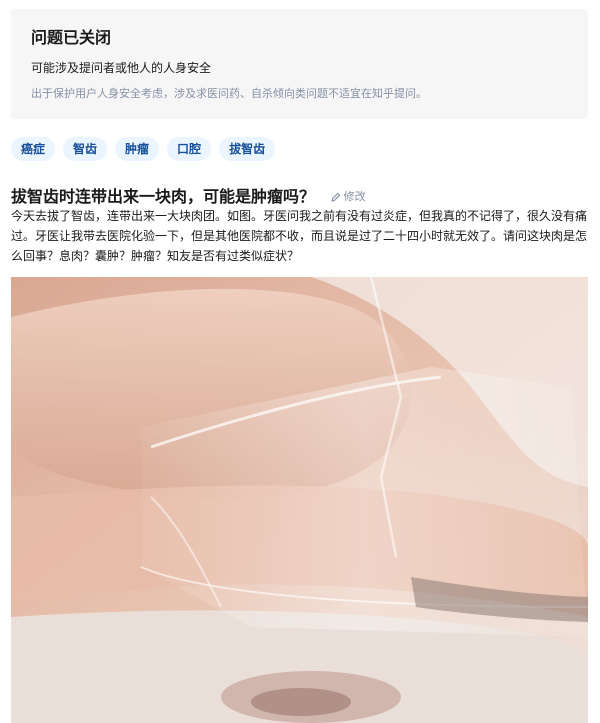 This screenshot has height=723, width=600. Describe the element at coordinates (189, 149) in the screenshot. I see `tag-oral: 口腔` at that location.